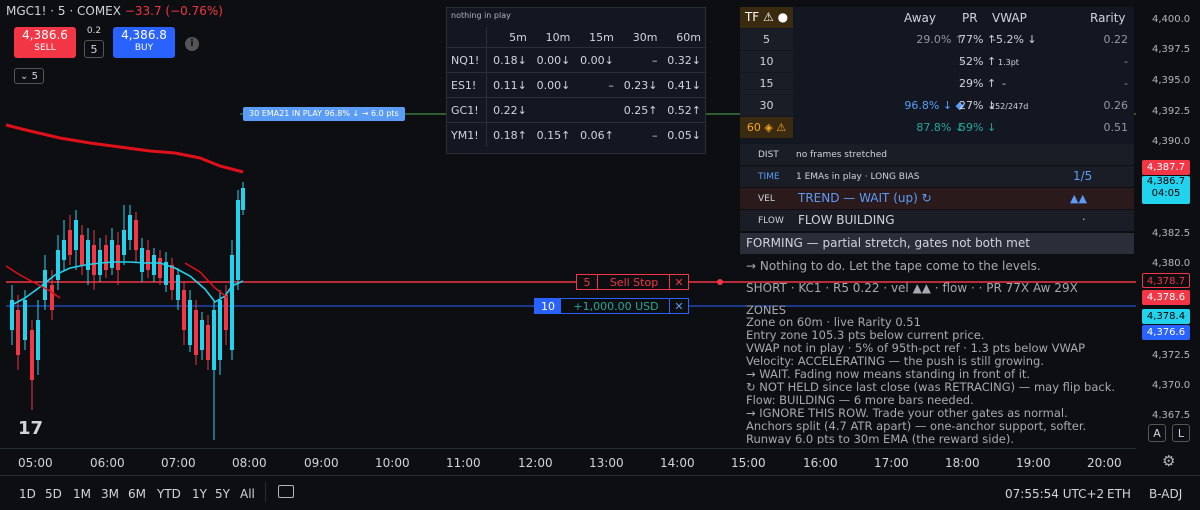 The image size is (1200, 510). Describe the element at coordinates (30, 428) in the screenshot. I see `tradingview-logo-icon: 17` at that location.